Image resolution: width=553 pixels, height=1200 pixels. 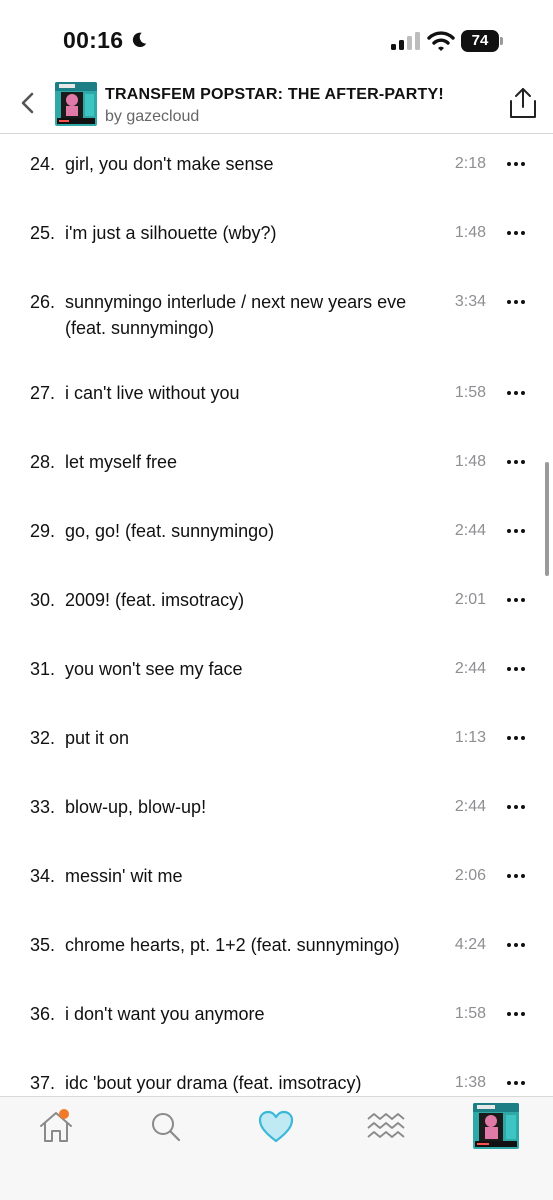 I want to click on track-title: messin' wit me, so click(x=124, y=876).